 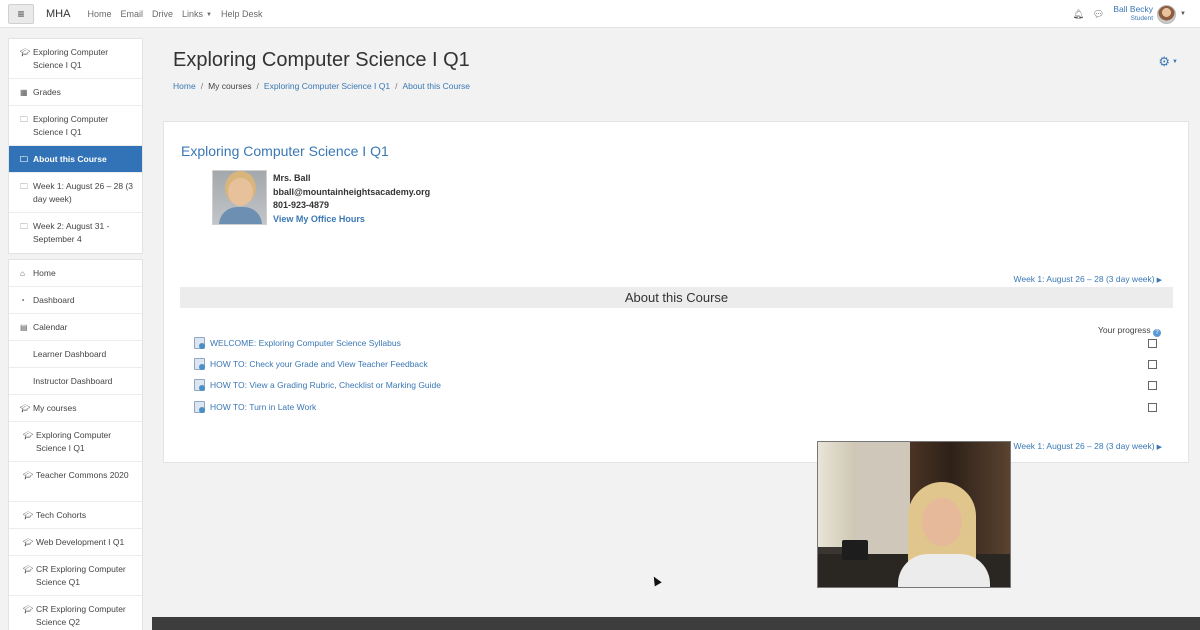 What do you see at coordinates (80, 542) in the screenshot?
I see `sidebar-item-label: Web Development I Q1` at bounding box center [80, 542].